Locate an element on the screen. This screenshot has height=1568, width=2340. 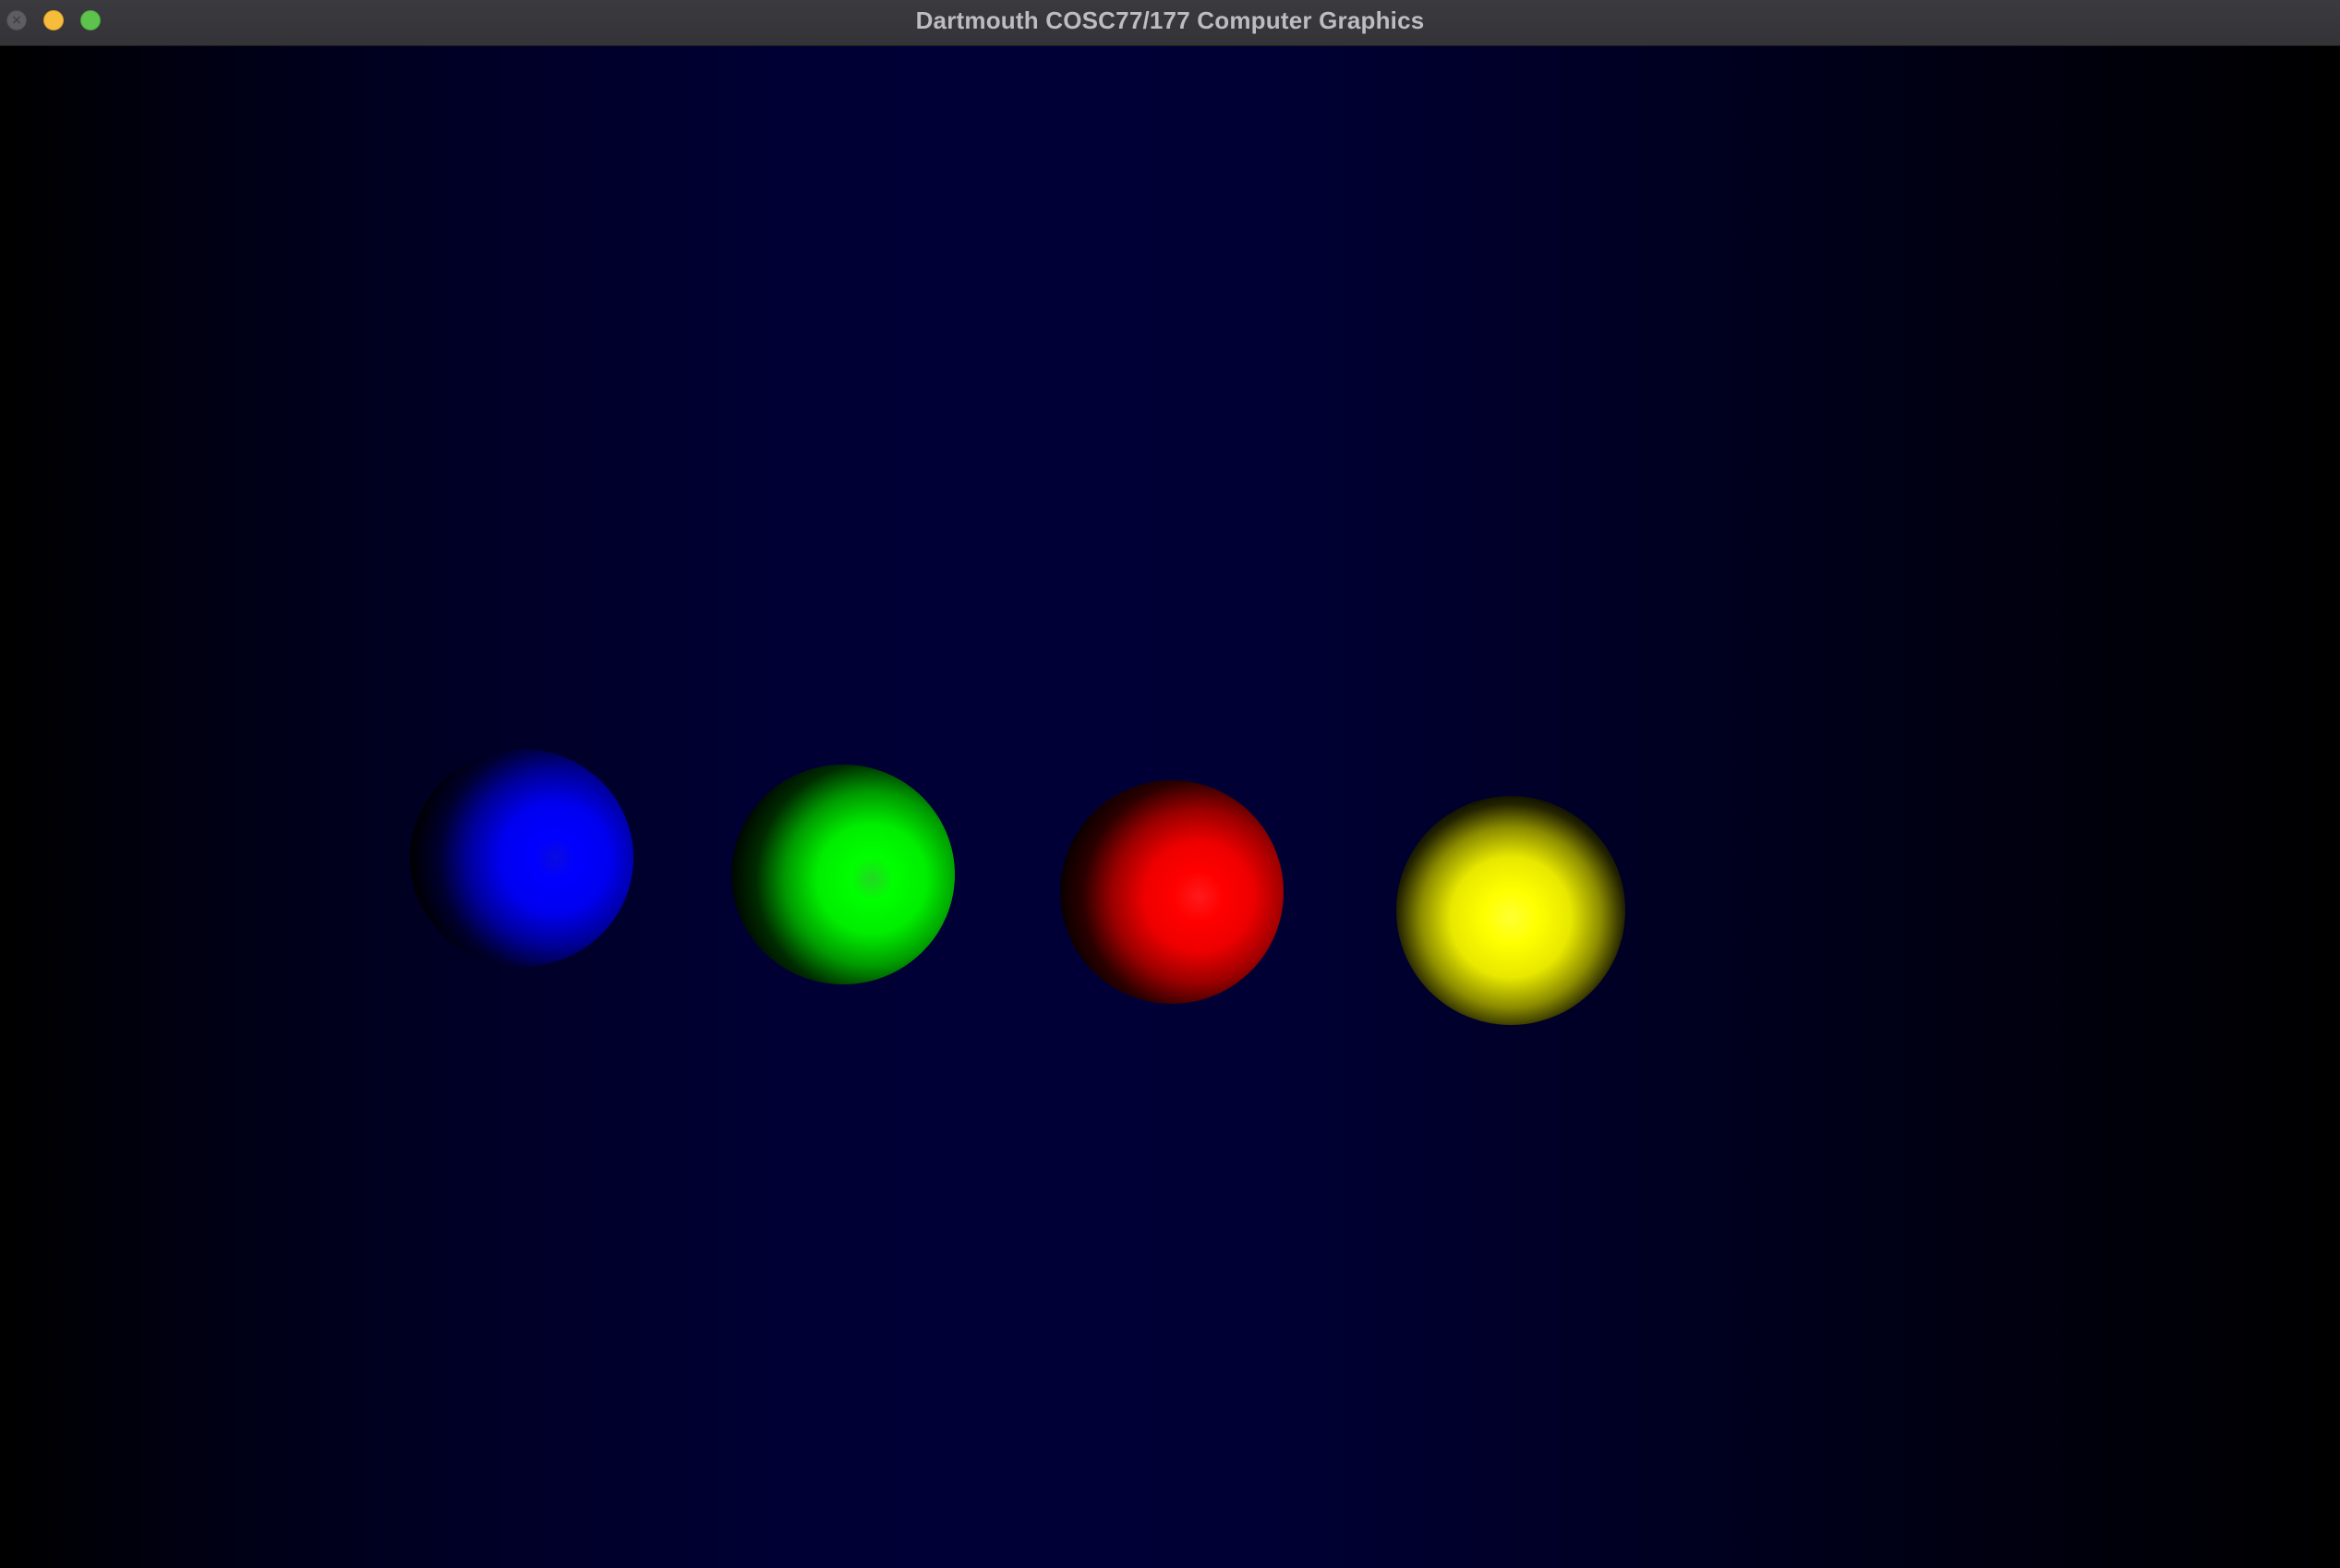
title-bar: × Dartmouth COSC77/177 Computer Graphics is located at coordinates (1170, 23).